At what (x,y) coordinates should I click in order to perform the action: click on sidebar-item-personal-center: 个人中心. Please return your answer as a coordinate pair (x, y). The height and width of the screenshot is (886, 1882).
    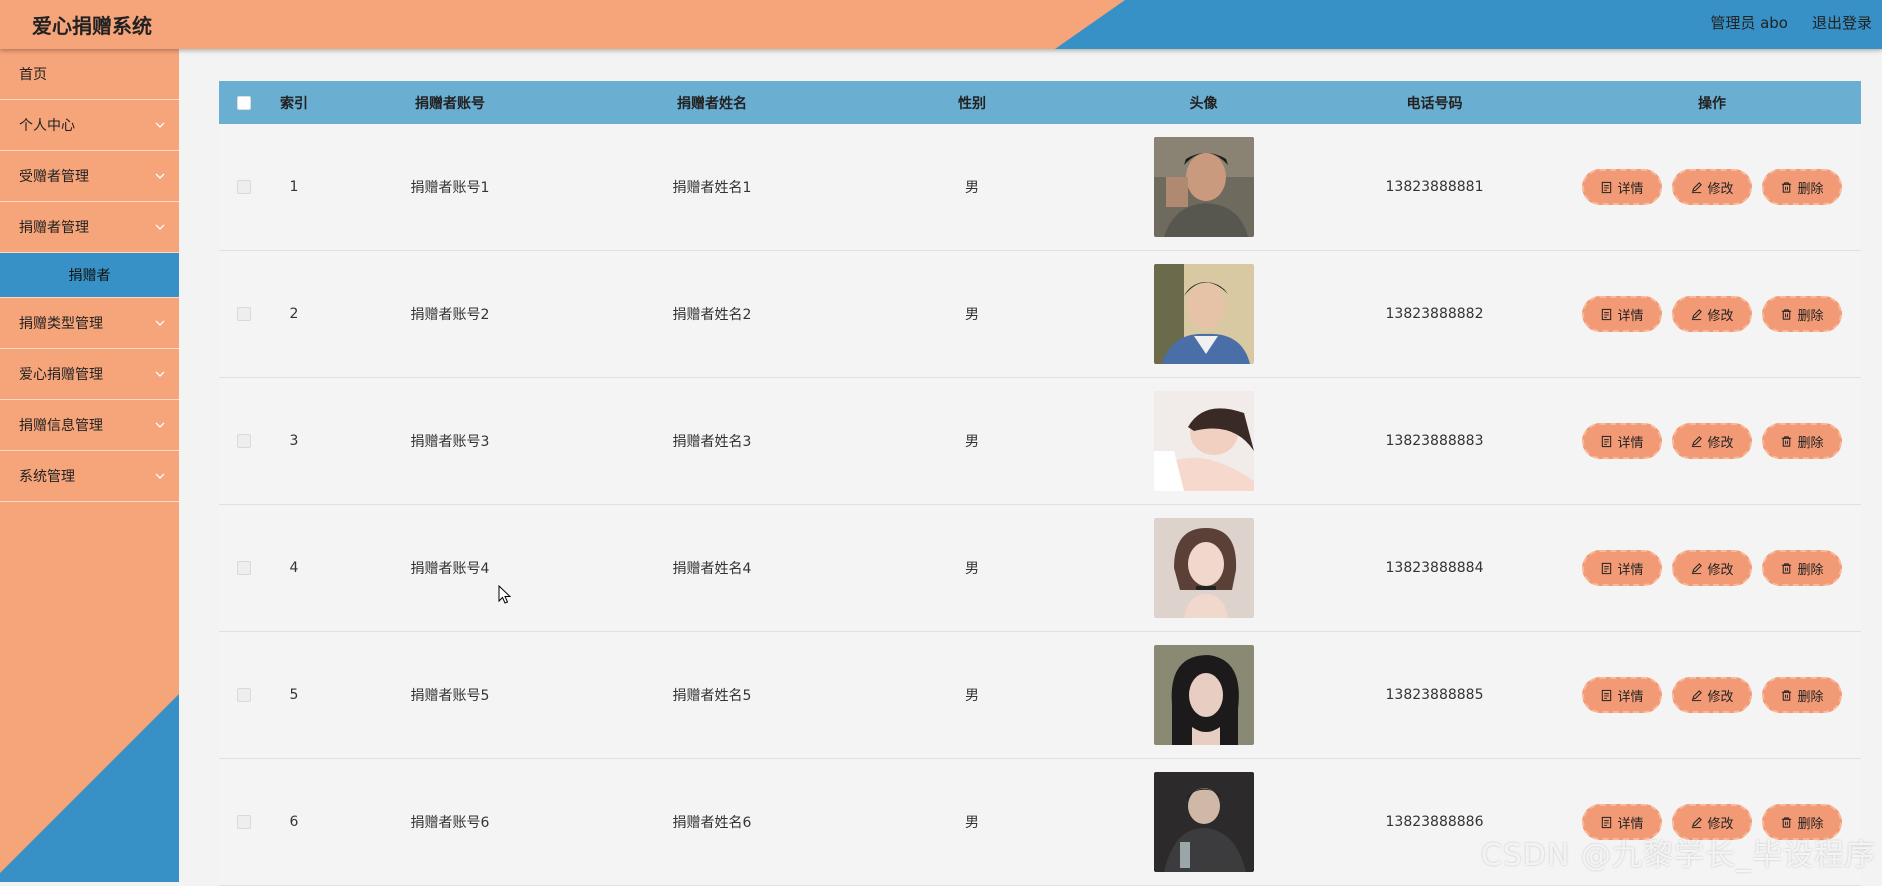
    Looking at the image, I should click on (89, 125).